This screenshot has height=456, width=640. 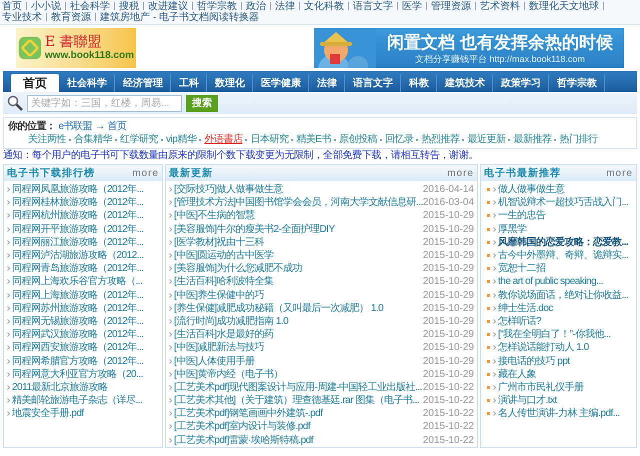 I want to click on site-logo: E 書聯盟 www.book118.com, so click(x=76, y=48).